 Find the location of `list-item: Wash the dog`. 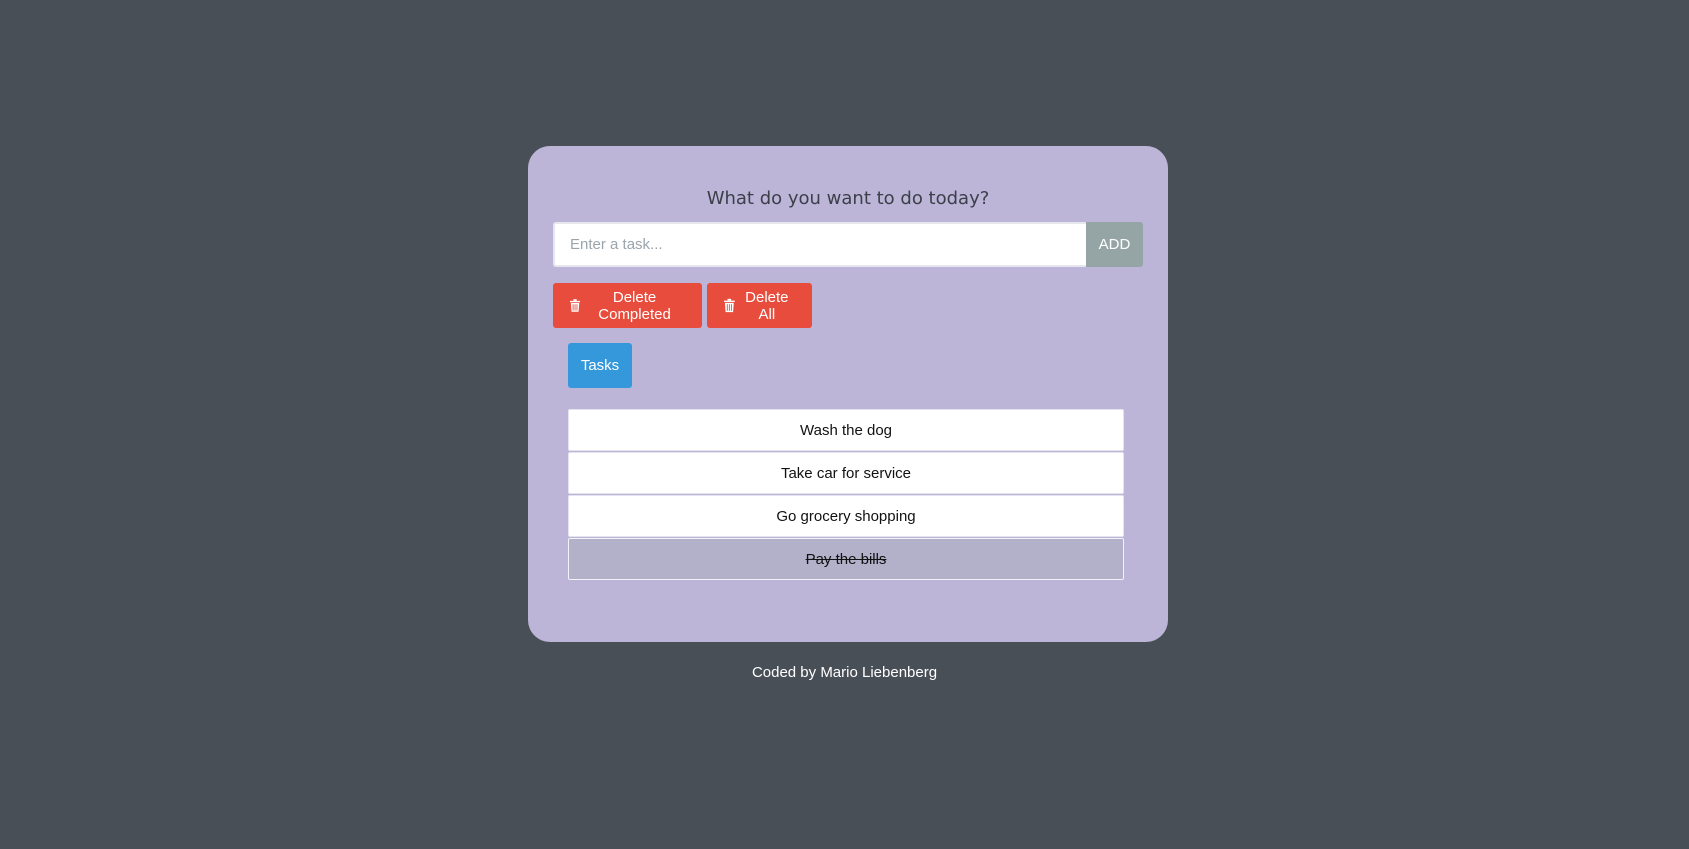

list-item: Wash the dog is located at coordinates (846, 430).